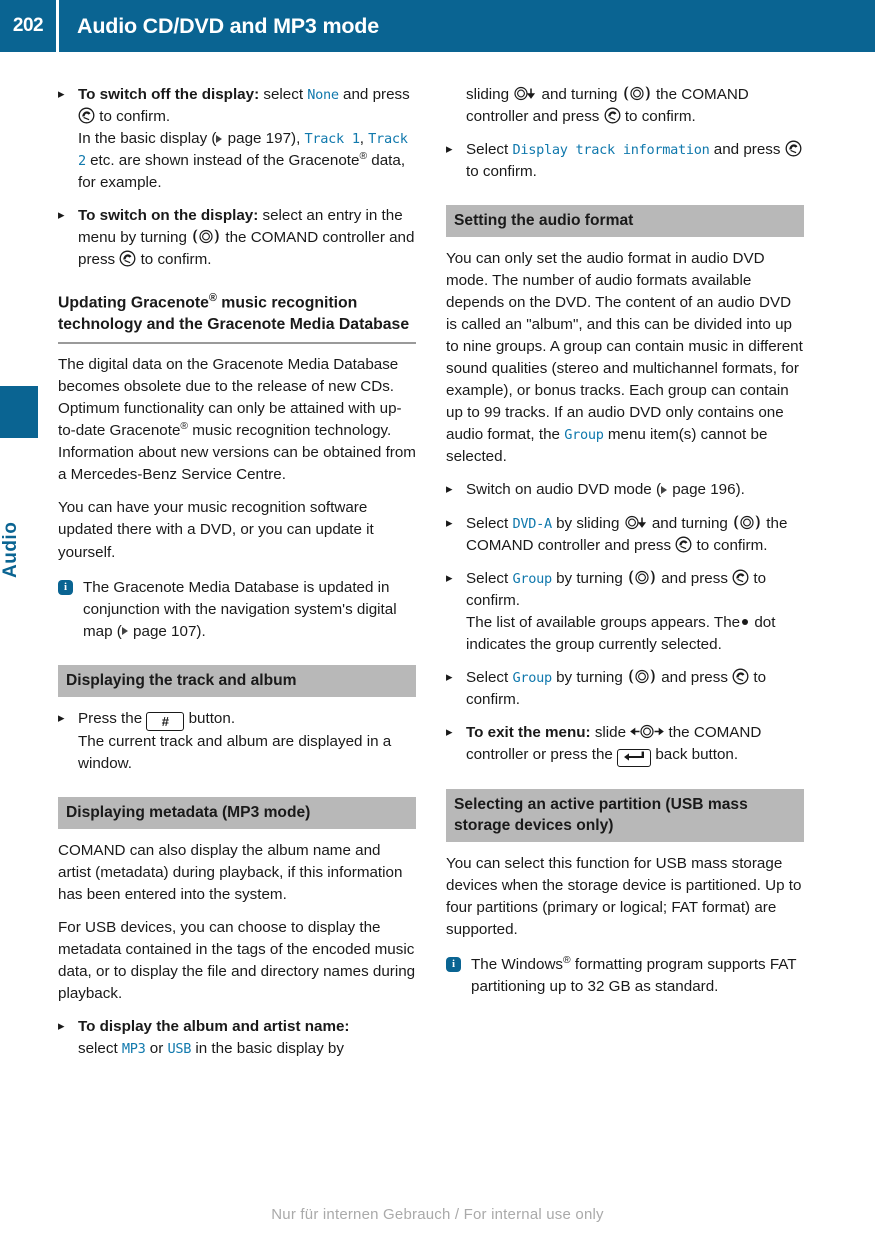 The height and width of the screenshot is (1241, 875). I want to click on chapter-tab-marker, so click(19, 412).